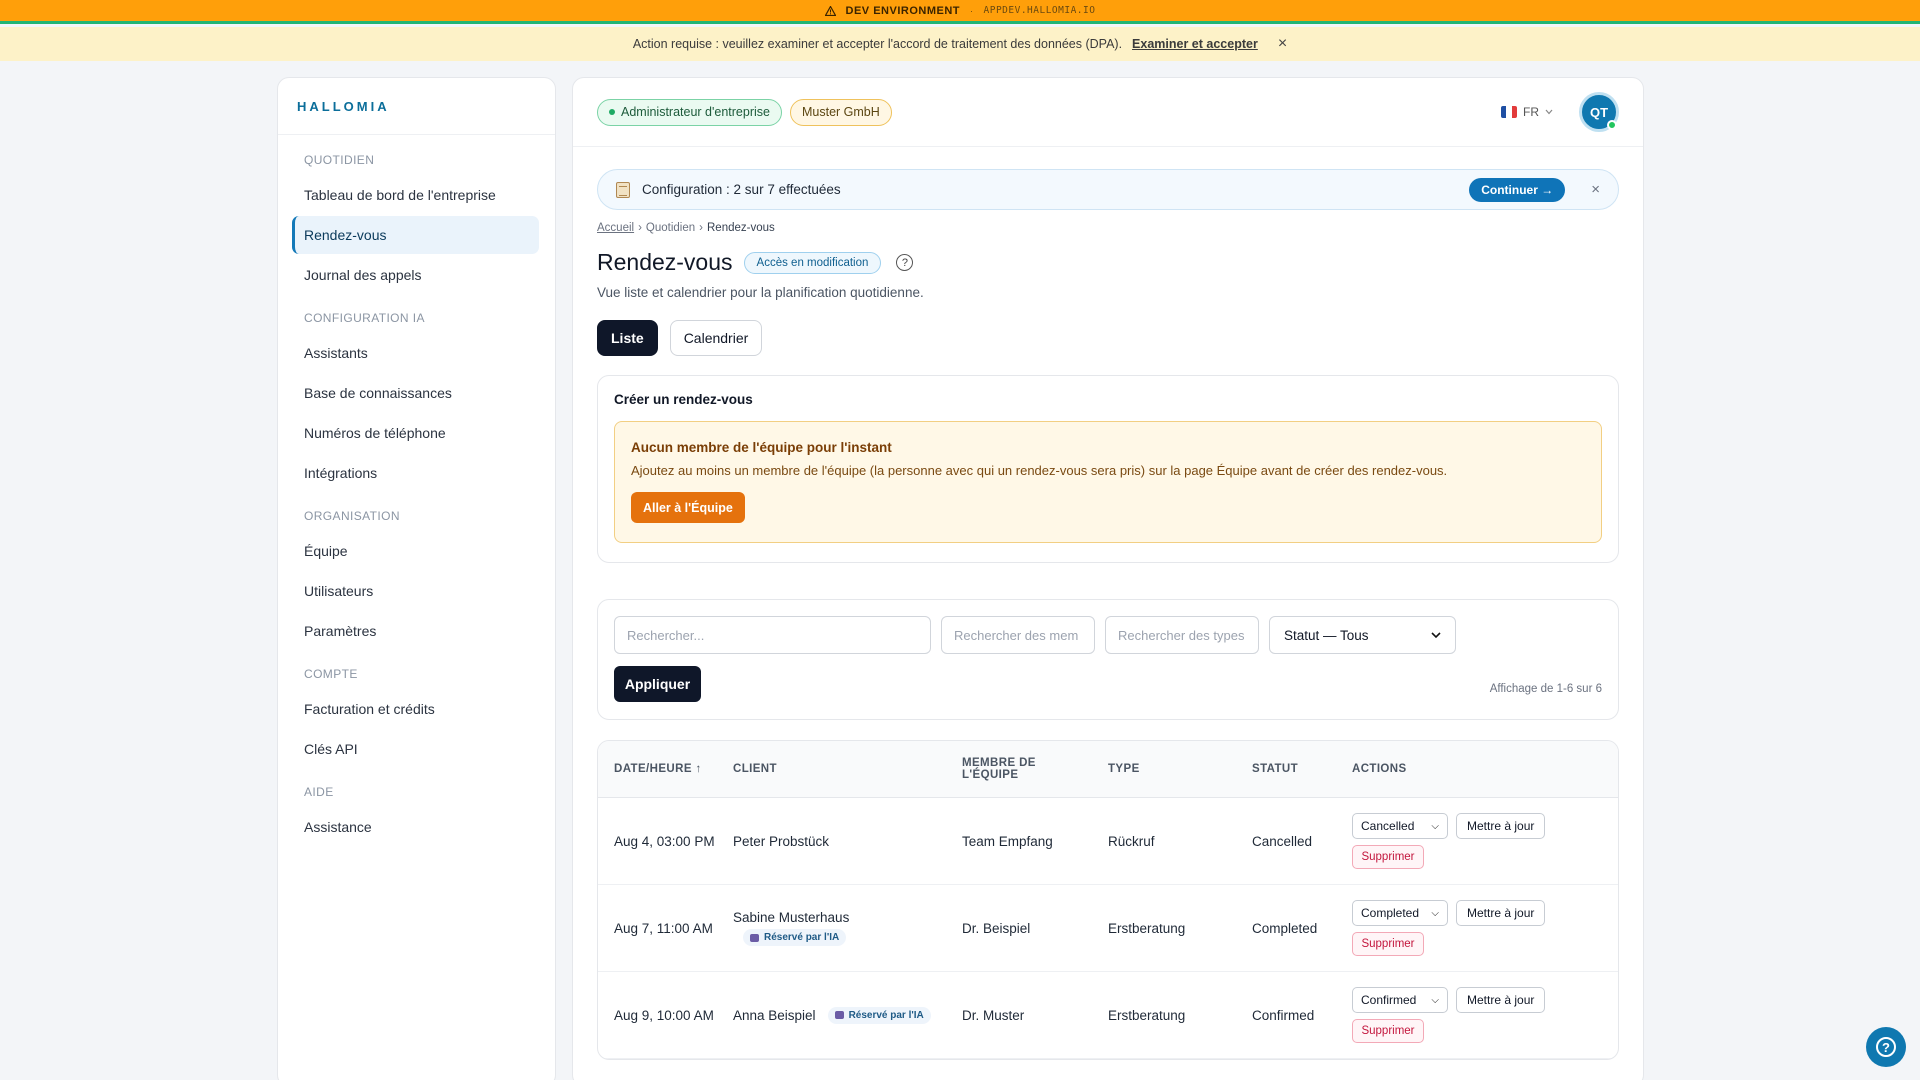 This screenshot has height=1080, width=1920. What do you see at coordinates (688, 507) in the screenshot?
I see `go-to-team-button: Aller à l'Équipe` at bounding box center [688, 507].